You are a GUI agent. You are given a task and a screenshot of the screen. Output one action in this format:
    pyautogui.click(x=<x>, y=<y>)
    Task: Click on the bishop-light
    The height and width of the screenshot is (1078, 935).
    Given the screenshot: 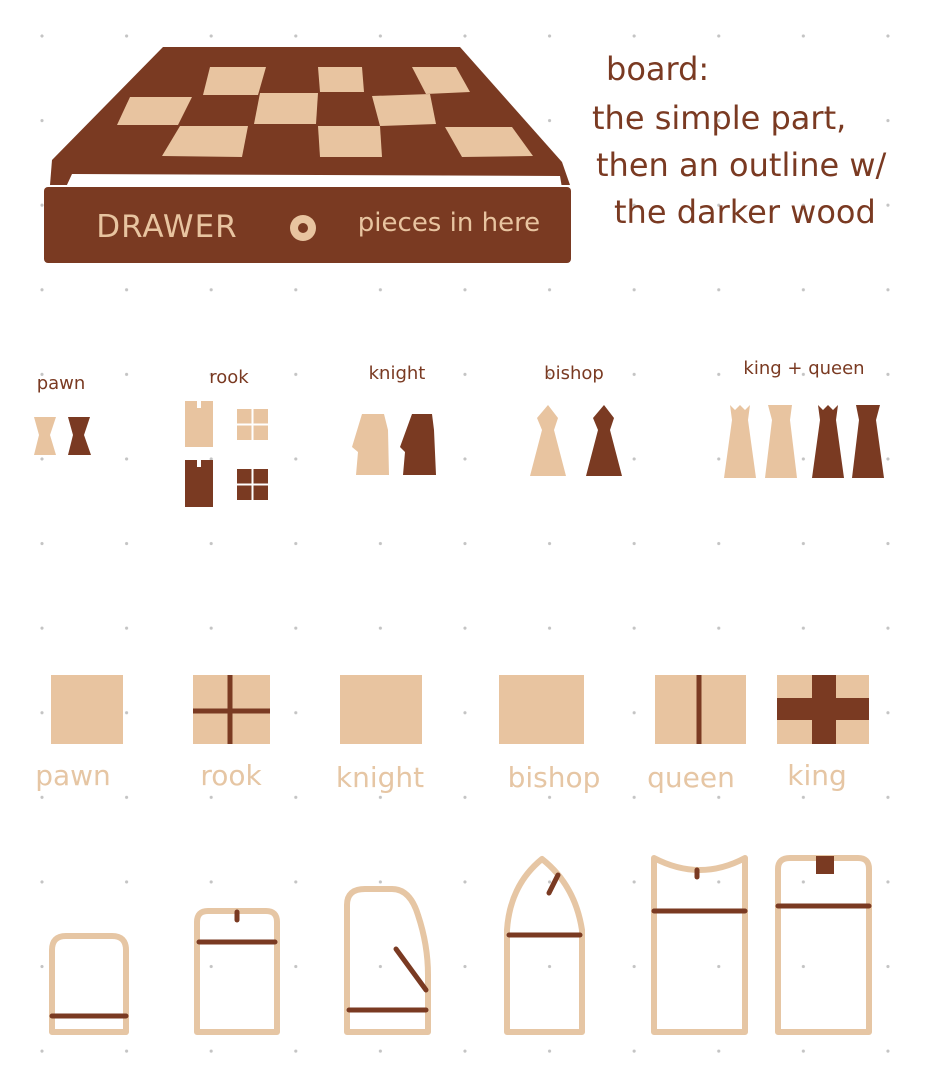 What is the action you would take?
    pyautogui.click(x=548, y=440)
    